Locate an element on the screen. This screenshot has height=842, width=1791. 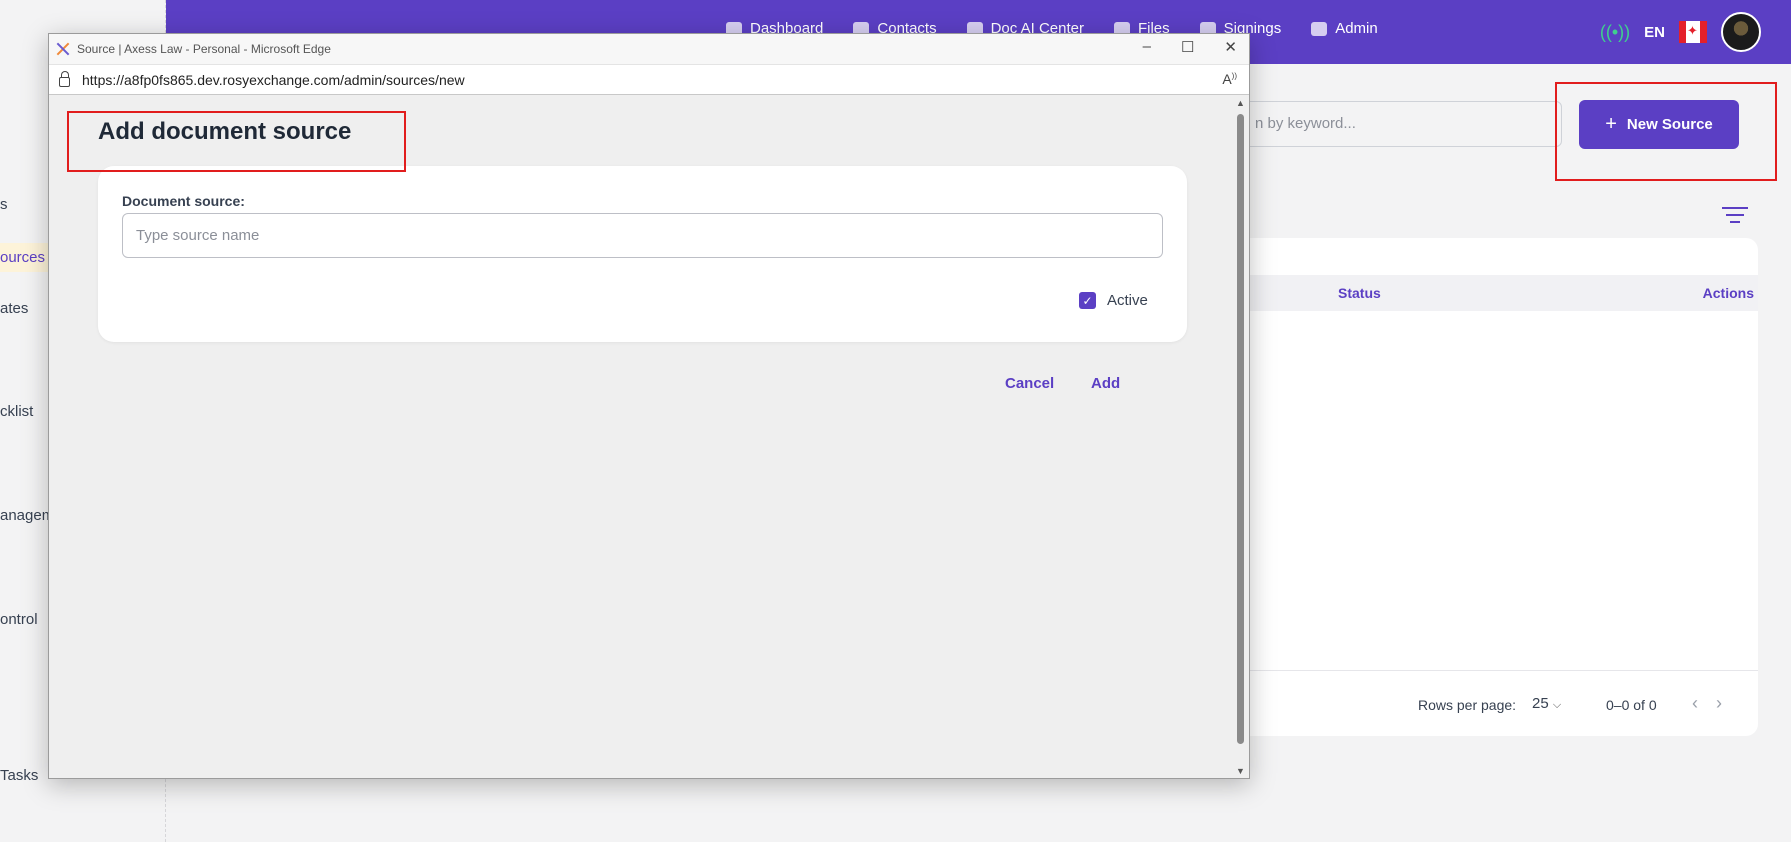
admin-icon is located at coordinates (1319, 28).